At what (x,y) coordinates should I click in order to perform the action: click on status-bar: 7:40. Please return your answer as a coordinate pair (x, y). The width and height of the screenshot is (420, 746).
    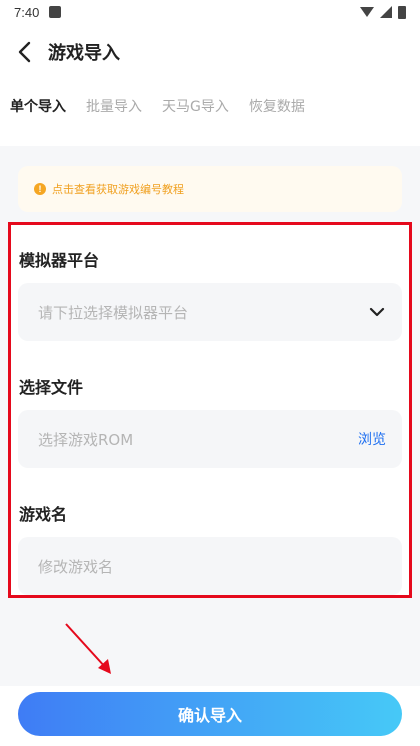
    Looking at the image, I should click on (210, 12).